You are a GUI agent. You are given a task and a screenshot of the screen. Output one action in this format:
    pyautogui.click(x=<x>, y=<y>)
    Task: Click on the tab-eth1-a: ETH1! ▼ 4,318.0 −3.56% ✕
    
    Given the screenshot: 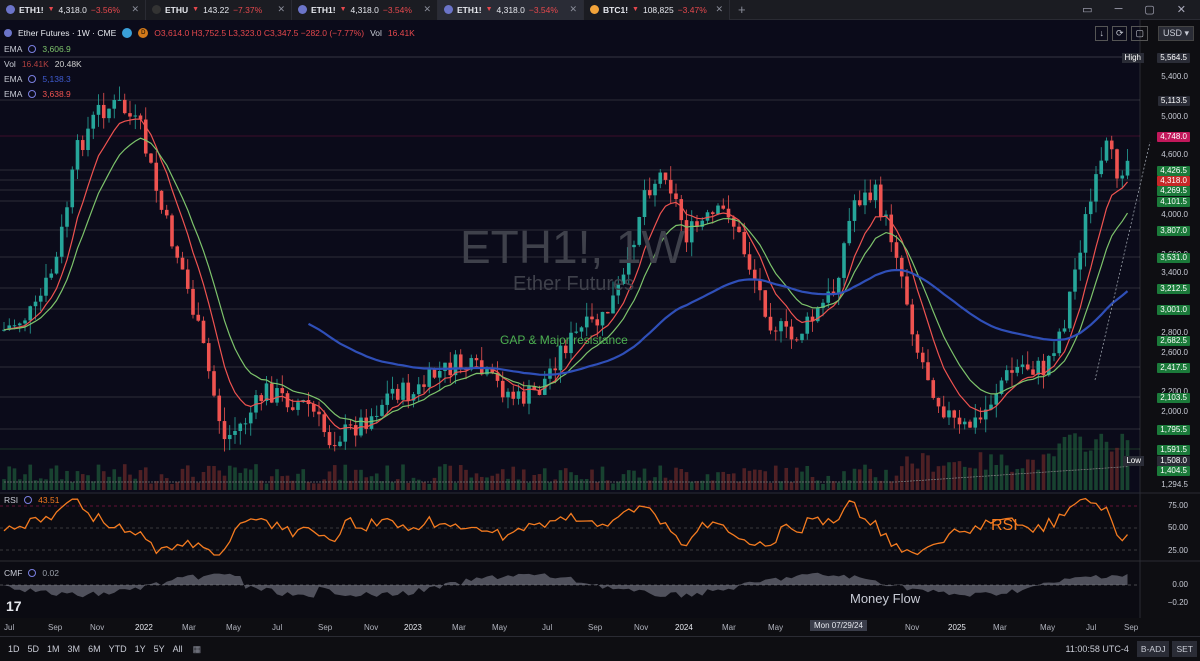 What is the action you would take?
    pyautogui.click(x=73, y=10)
    